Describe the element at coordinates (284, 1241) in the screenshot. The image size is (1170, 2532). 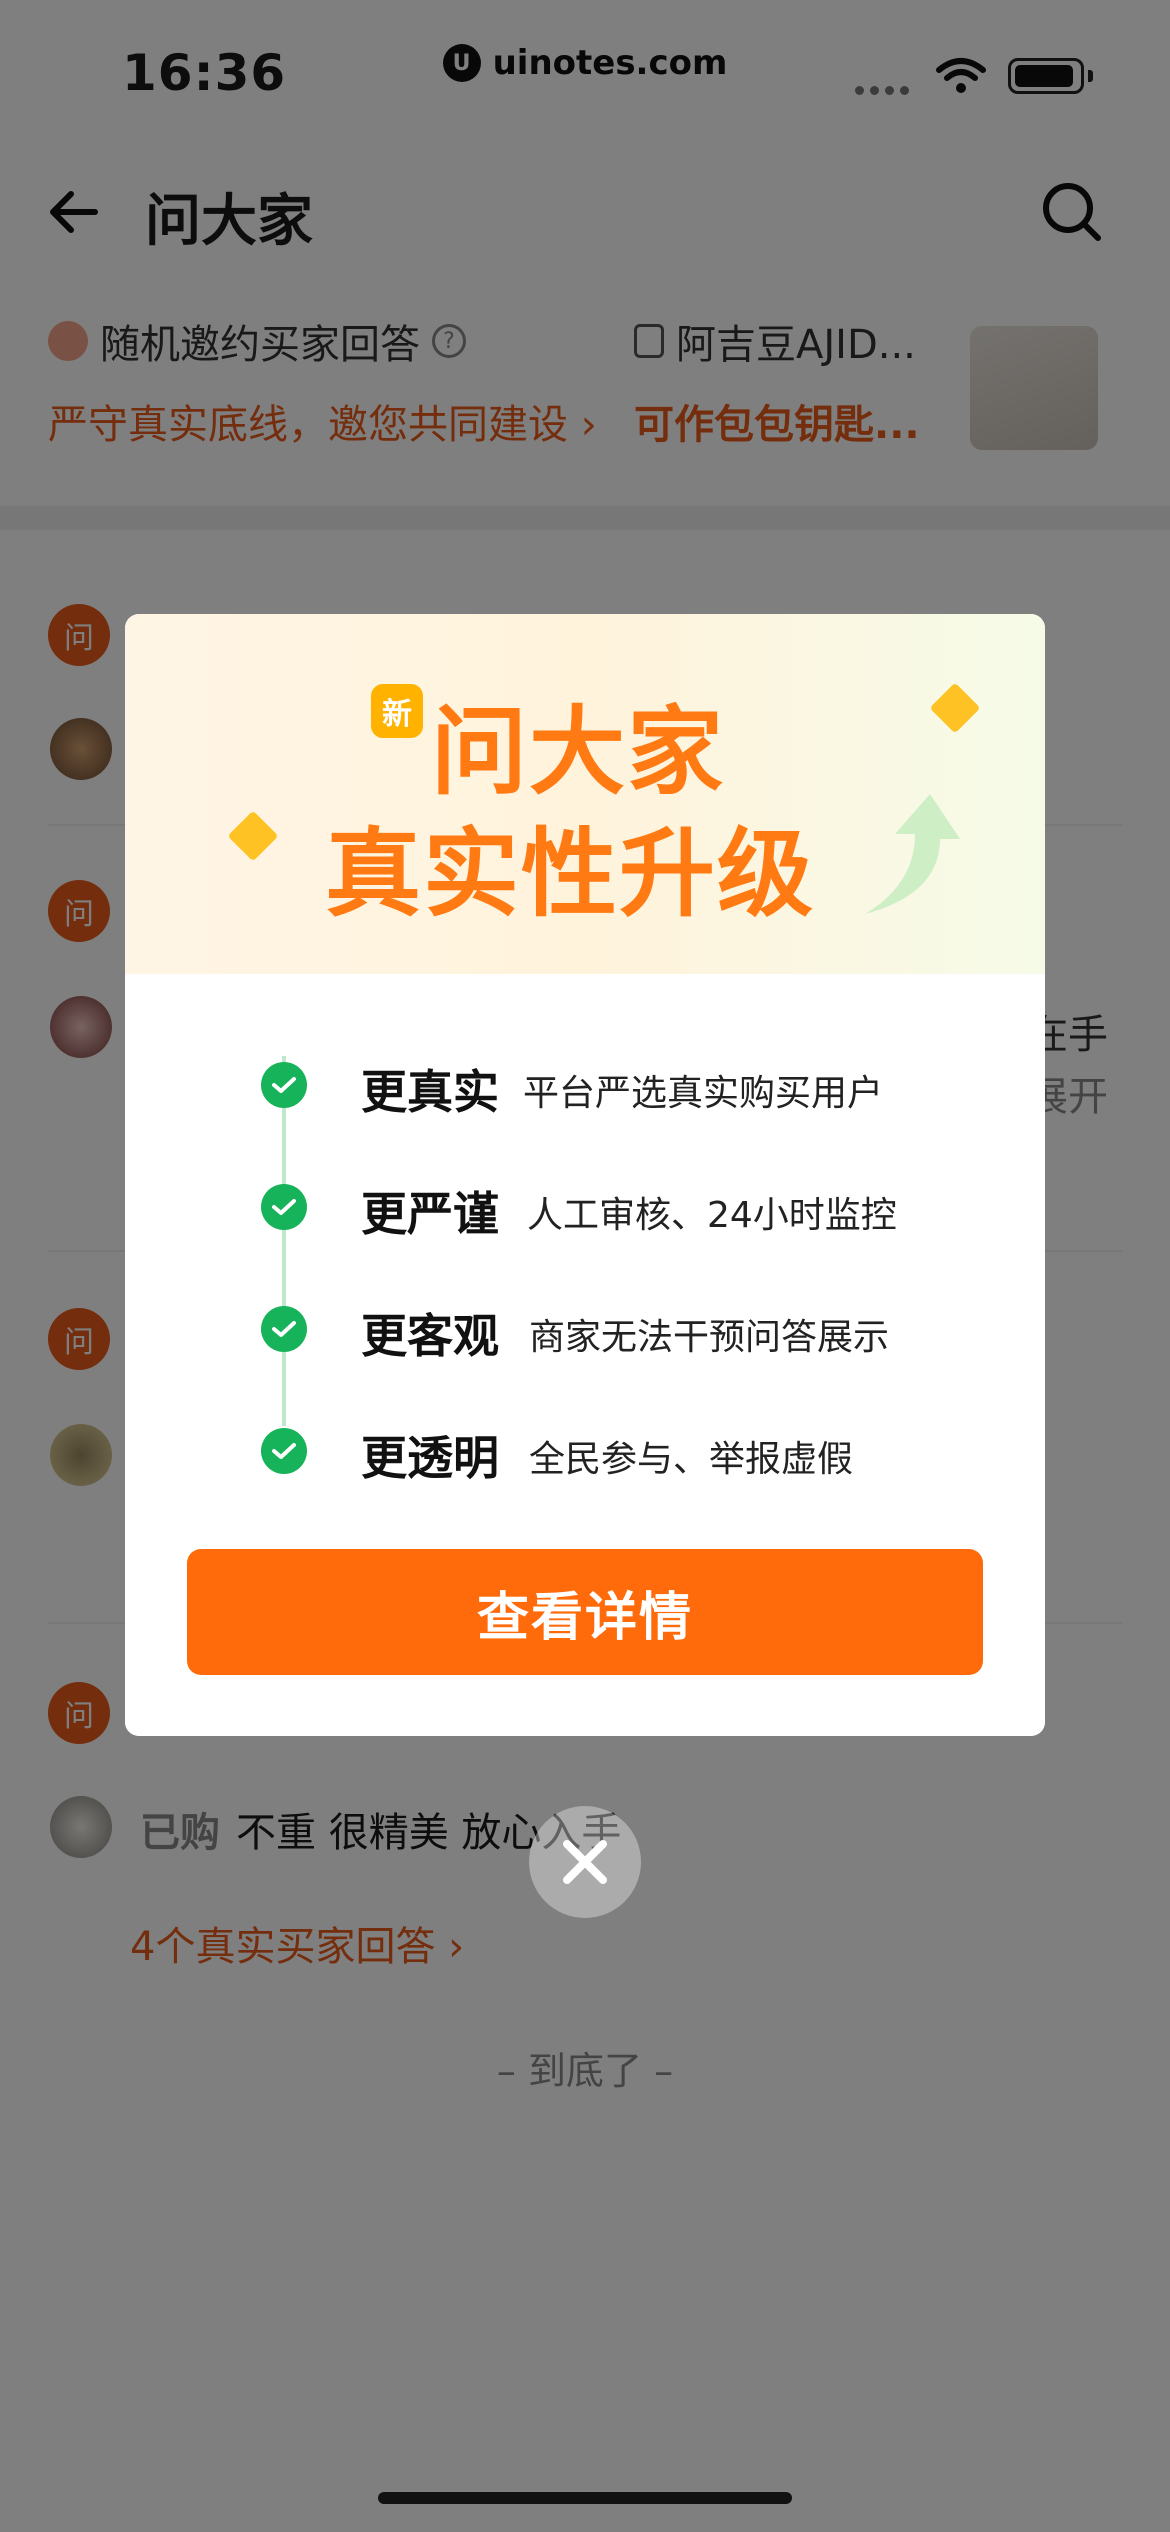
I see `feature-connector-line` at that location.